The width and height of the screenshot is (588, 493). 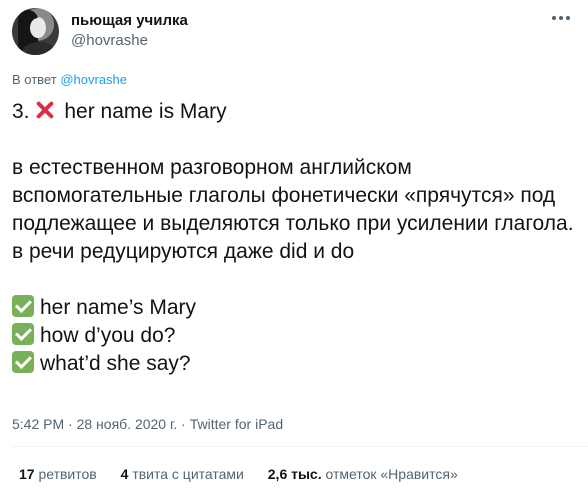 What do you see at coordinates (300, 446) in the screenshot?
I see `divider` at bounding box center [300, 446].